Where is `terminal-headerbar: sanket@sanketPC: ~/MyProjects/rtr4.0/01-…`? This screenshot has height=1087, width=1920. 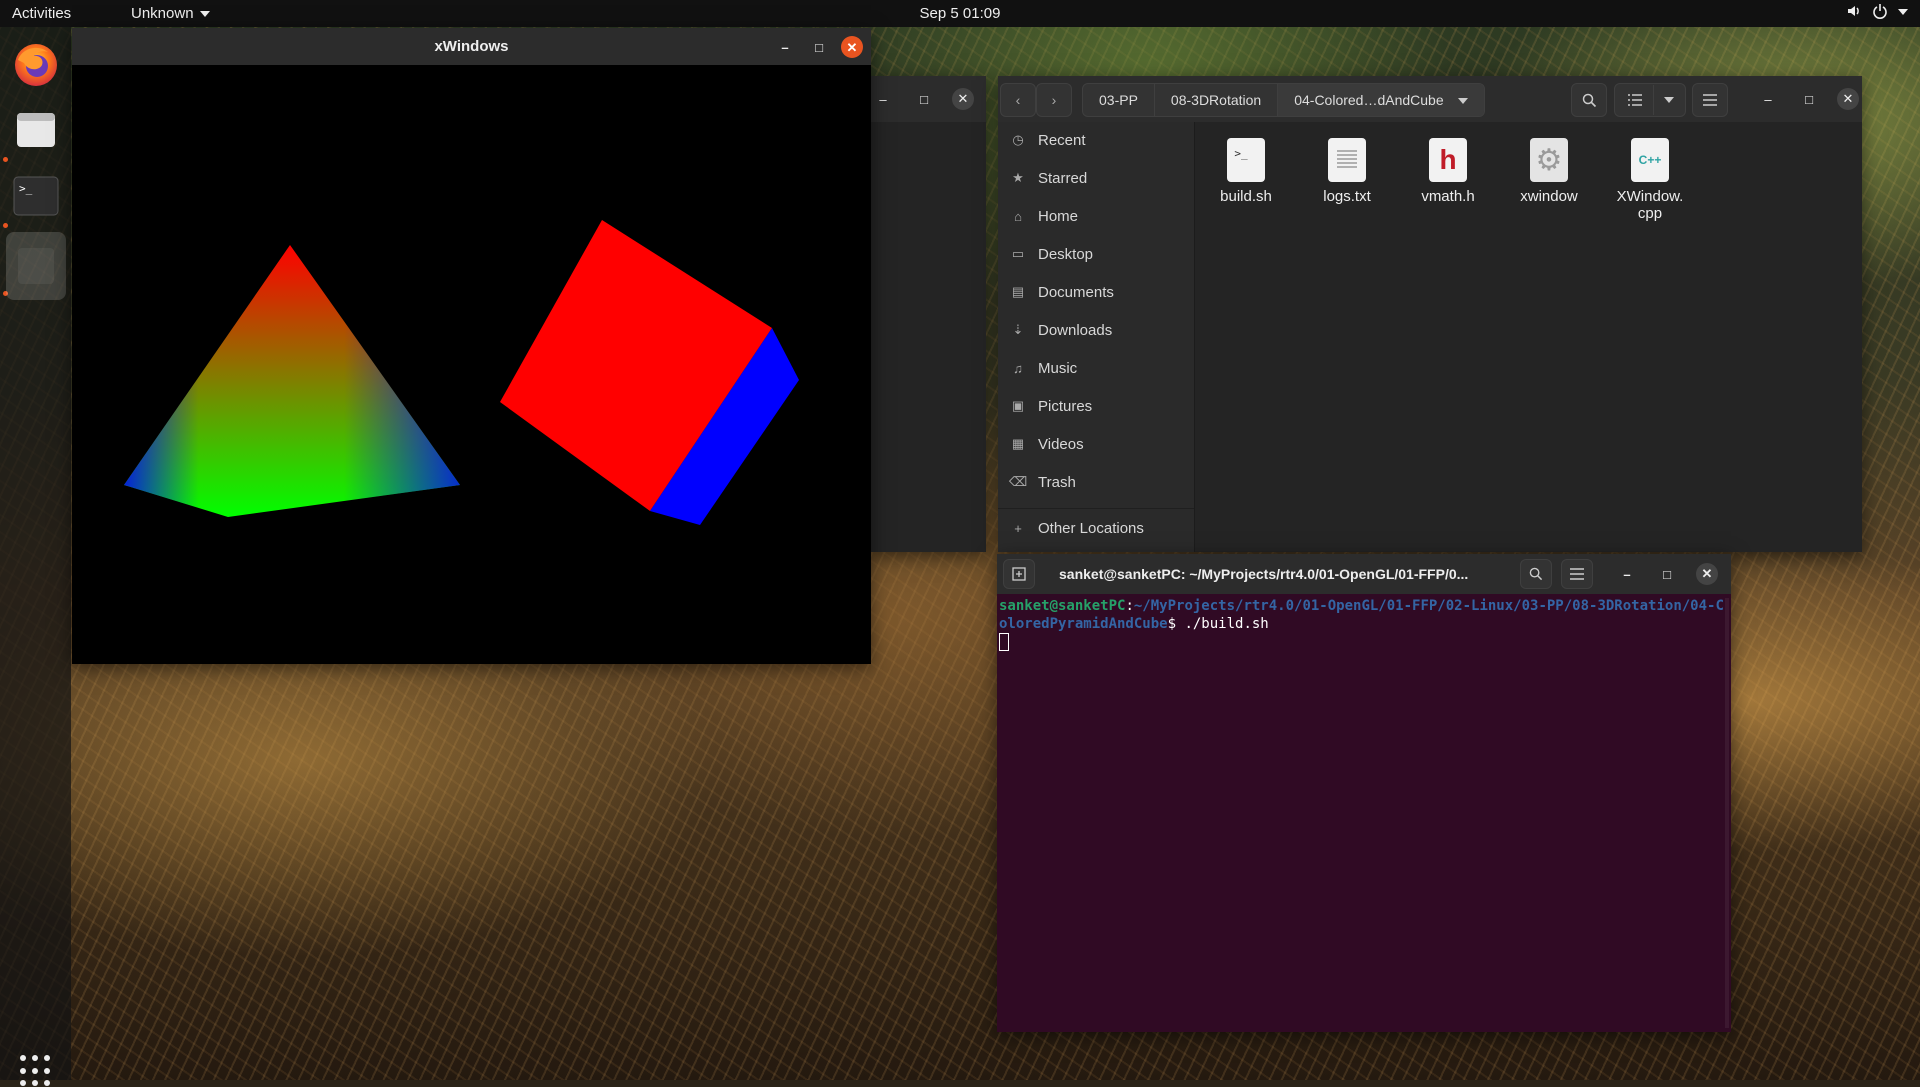
terminal-headerbar: sanket@sanketPC: ~/MyProjects/rtr4.0/01-… is located at coordinates (1364, 574).